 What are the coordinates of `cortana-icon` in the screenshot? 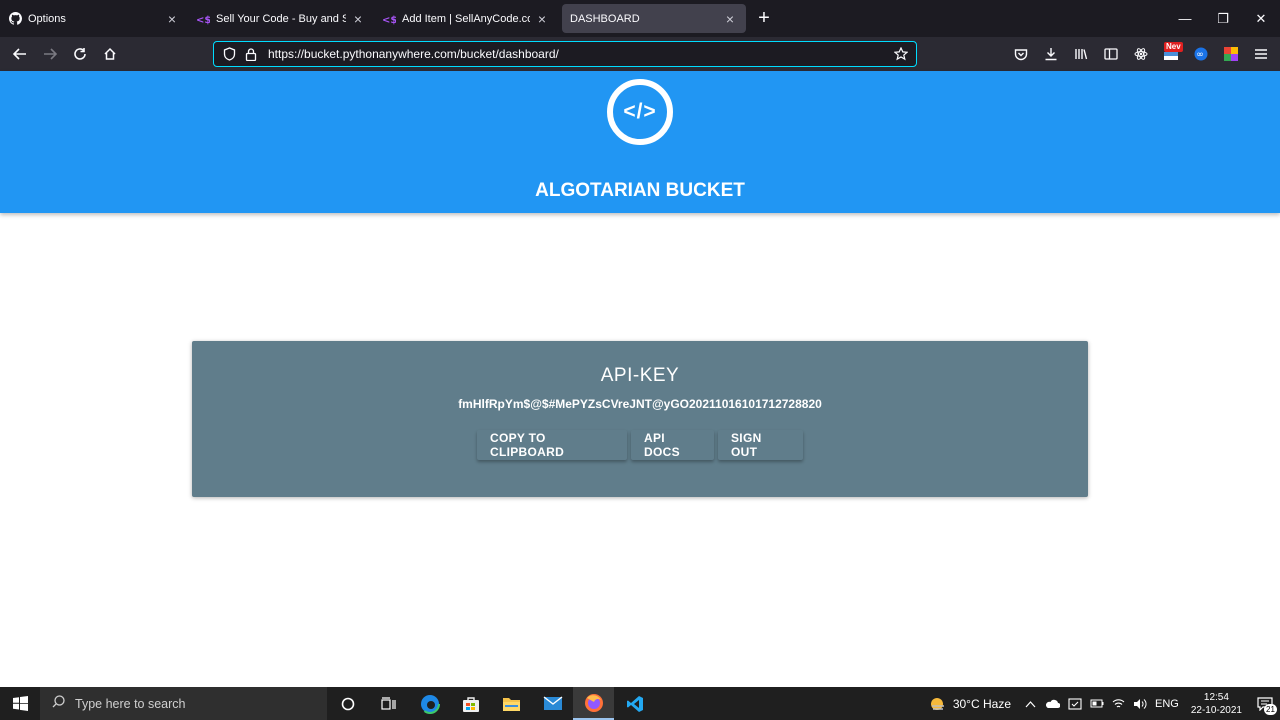 It's located at (347, 703).